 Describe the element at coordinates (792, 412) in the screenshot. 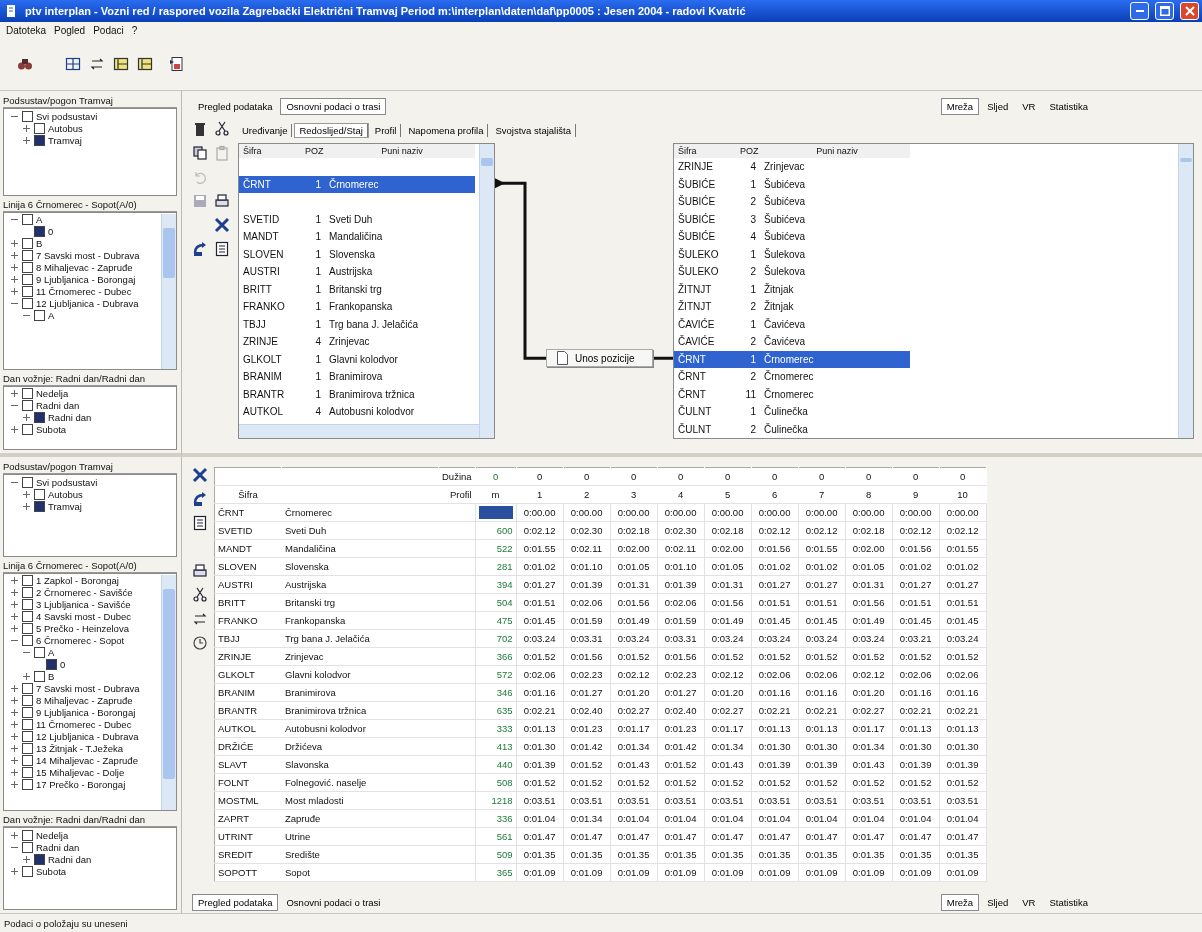

I see `list-row: ČULNT 1 Čulinečka` at that location.